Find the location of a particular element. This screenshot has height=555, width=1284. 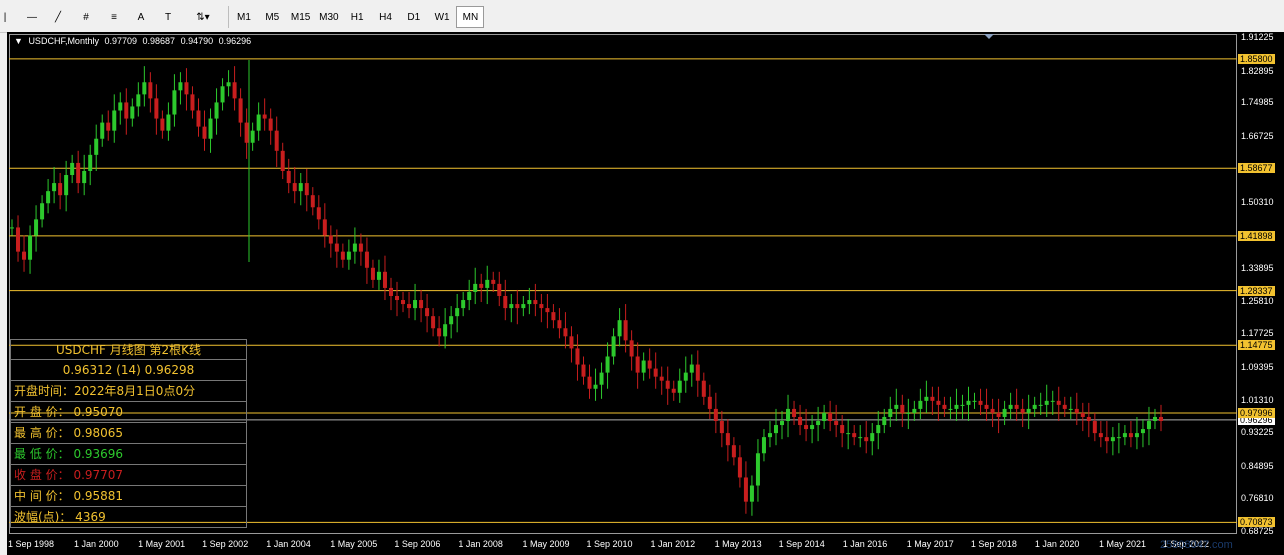

info-row: 收 盘 价： 0.97707 is located at coordinates (128, 475).